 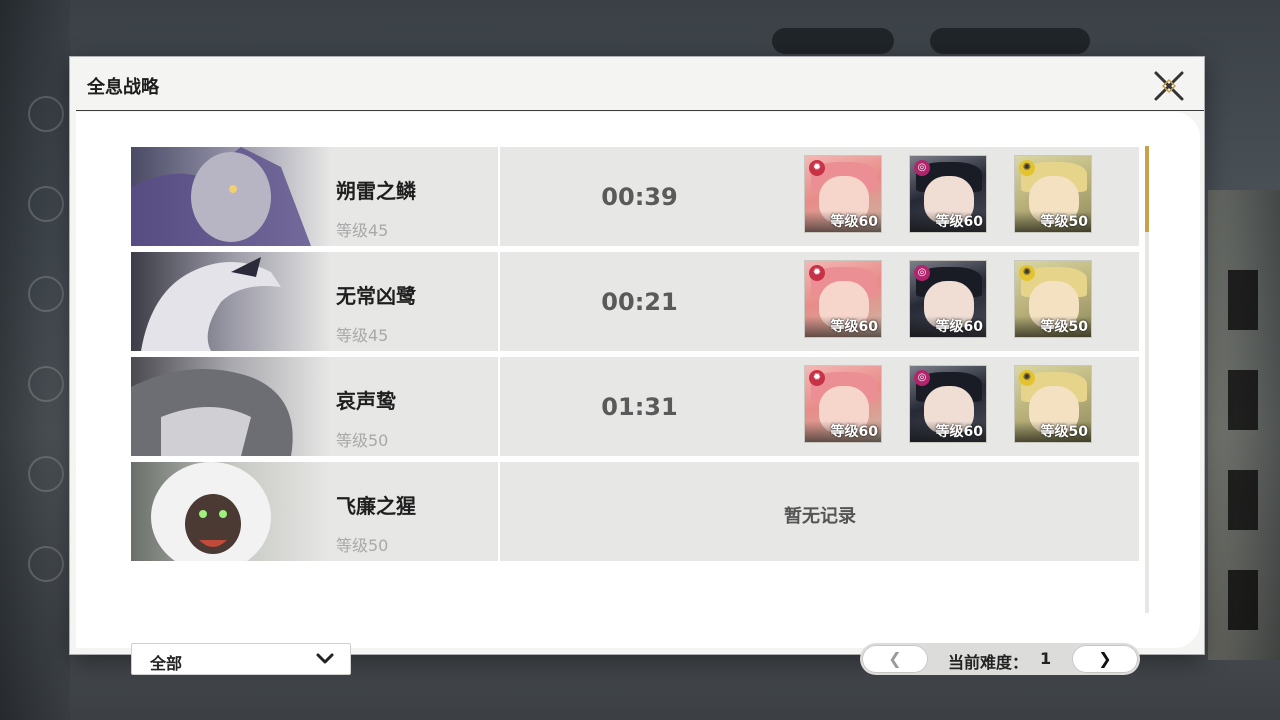 I want to click on scrollbar-thumb, so click(x=1147, y=189).